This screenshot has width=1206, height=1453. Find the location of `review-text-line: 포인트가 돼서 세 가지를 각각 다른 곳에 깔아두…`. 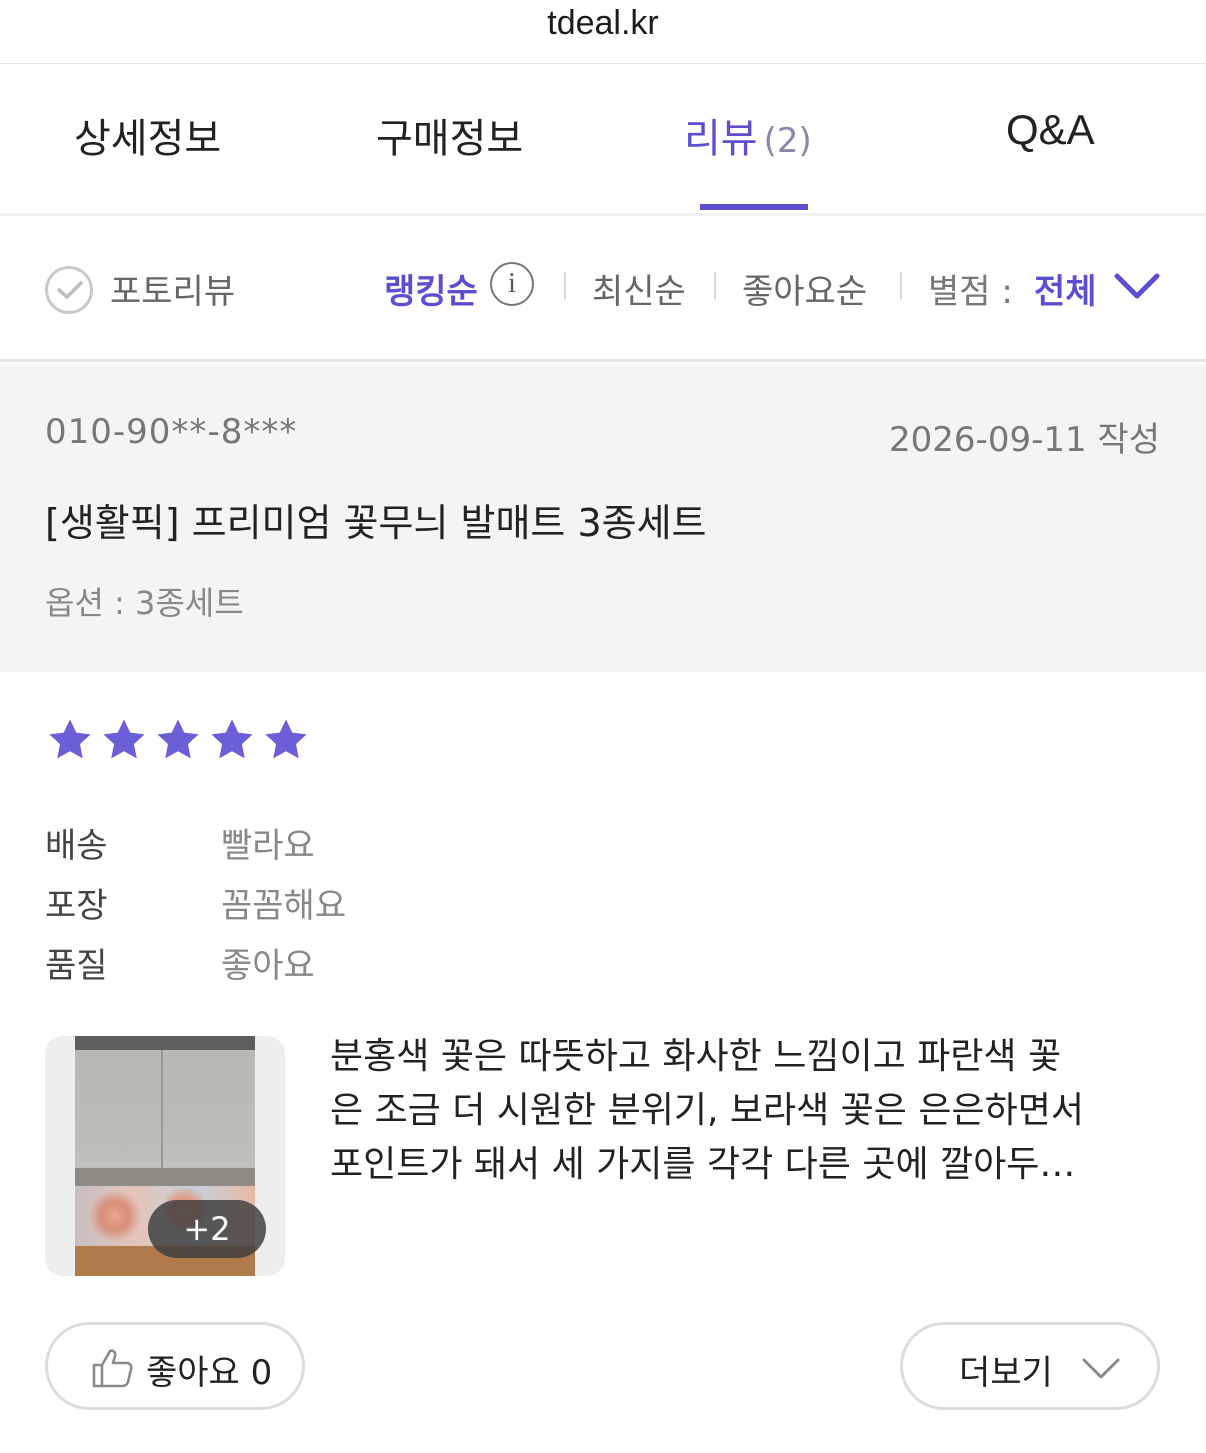

review-text-line: 포인트가 돼서 세 가지를 각각 다른 곳에 깔아두… is located at coordinates (703, 1164).